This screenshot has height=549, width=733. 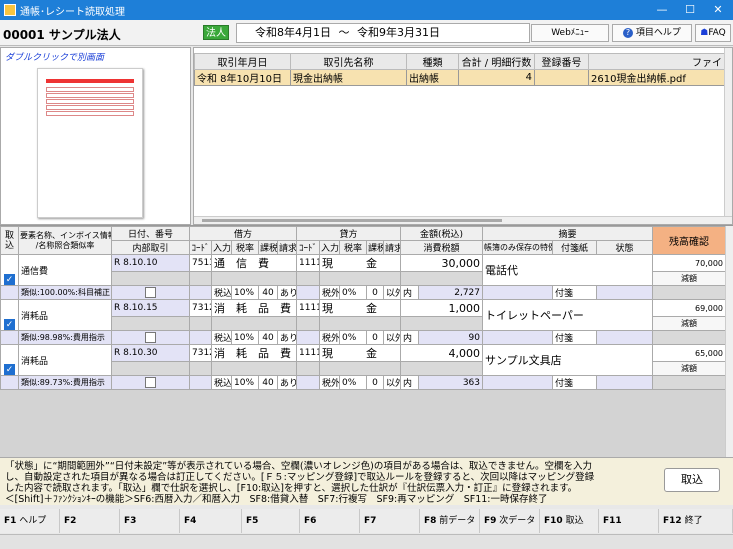 What do you see at coordinates (150, 353) in the screenshot?
I see `entry-date: R 8.10.30` at bounding box center [150, 353].